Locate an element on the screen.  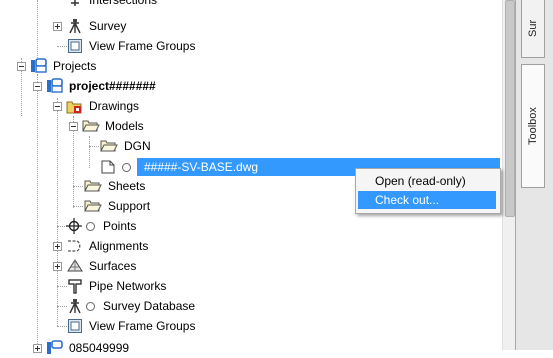
tree-item-alignments: Alignments is located at coordinates (250, 246).